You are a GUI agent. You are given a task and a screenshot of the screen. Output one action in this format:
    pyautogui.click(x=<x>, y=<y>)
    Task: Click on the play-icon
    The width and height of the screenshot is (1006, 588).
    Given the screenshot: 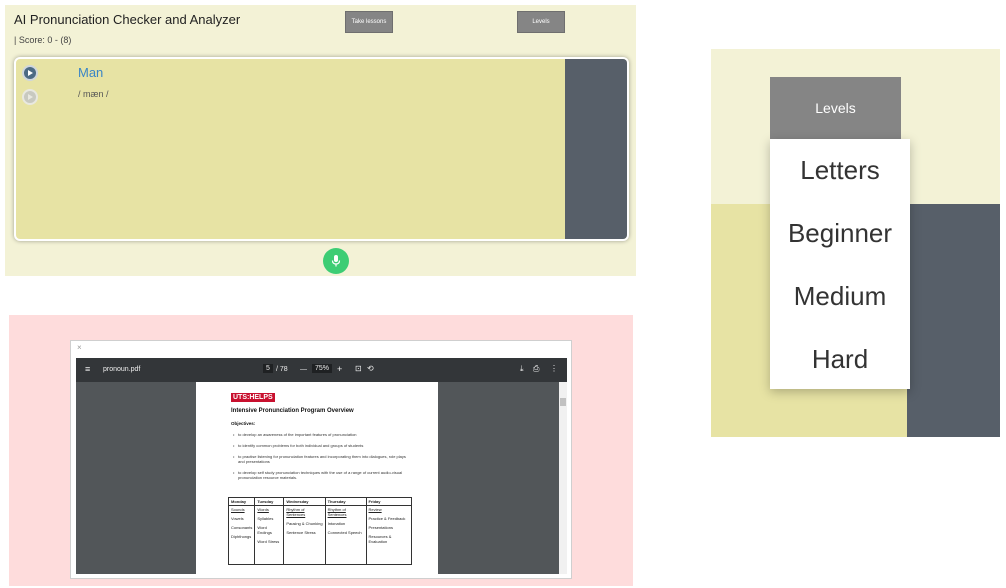 What is the action you would take?
    pyautogui.click(x=30, y=73)
    